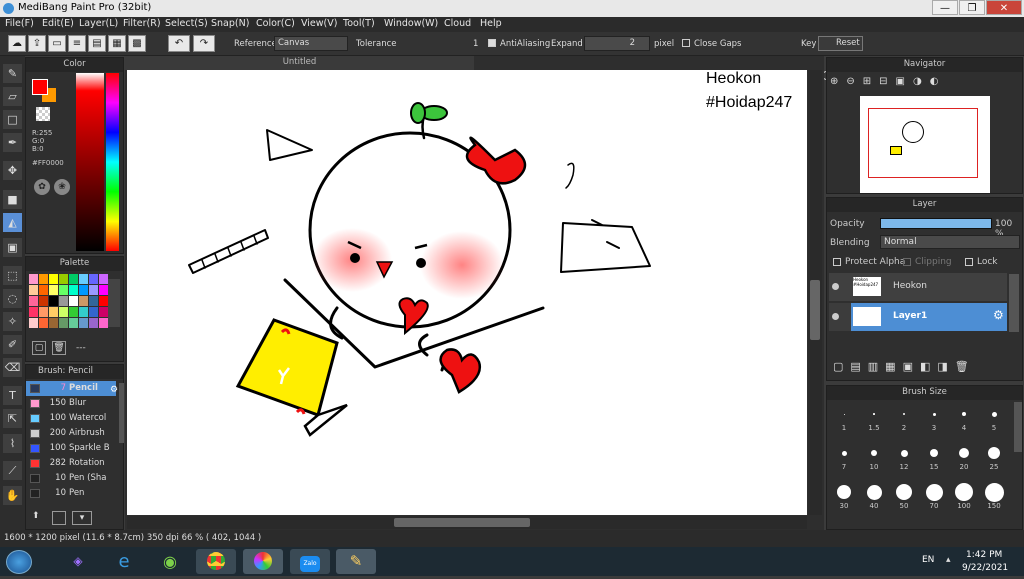 The image size is (1024, 579). Describe the element at coordinates (1014, 303) in the screenshot. I see `layer-scrollbar` at that location.